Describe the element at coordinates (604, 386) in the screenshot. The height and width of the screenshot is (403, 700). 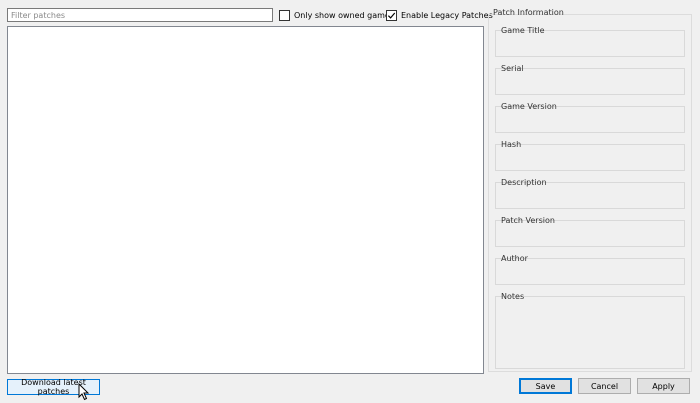
I see `cancel-button: Cancel` at that location.